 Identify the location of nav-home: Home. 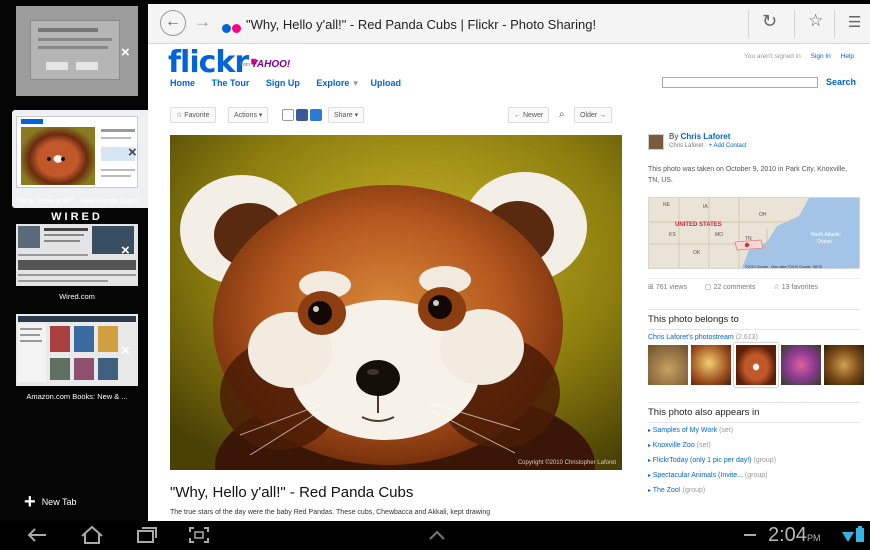
(182, 83).